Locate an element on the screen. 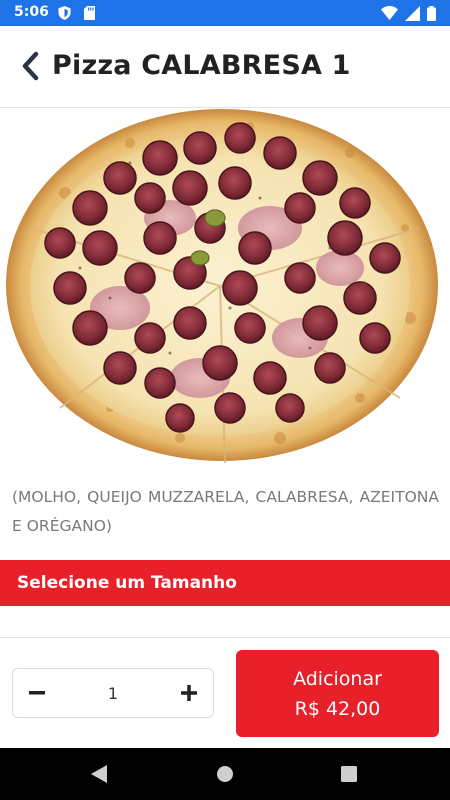 Image resolution: width=450 pixels, height=800 pixels. size-selector-header: Selecione um Tamanho is located at coordinates (225, 583).